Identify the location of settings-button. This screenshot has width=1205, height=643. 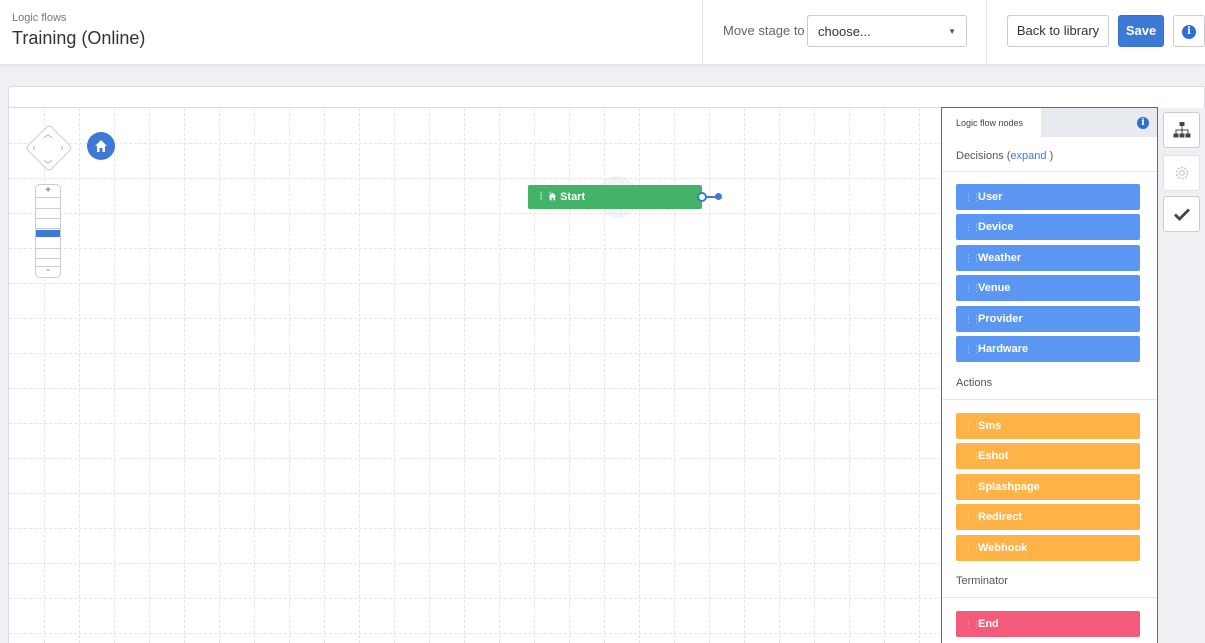
(1181, 173).